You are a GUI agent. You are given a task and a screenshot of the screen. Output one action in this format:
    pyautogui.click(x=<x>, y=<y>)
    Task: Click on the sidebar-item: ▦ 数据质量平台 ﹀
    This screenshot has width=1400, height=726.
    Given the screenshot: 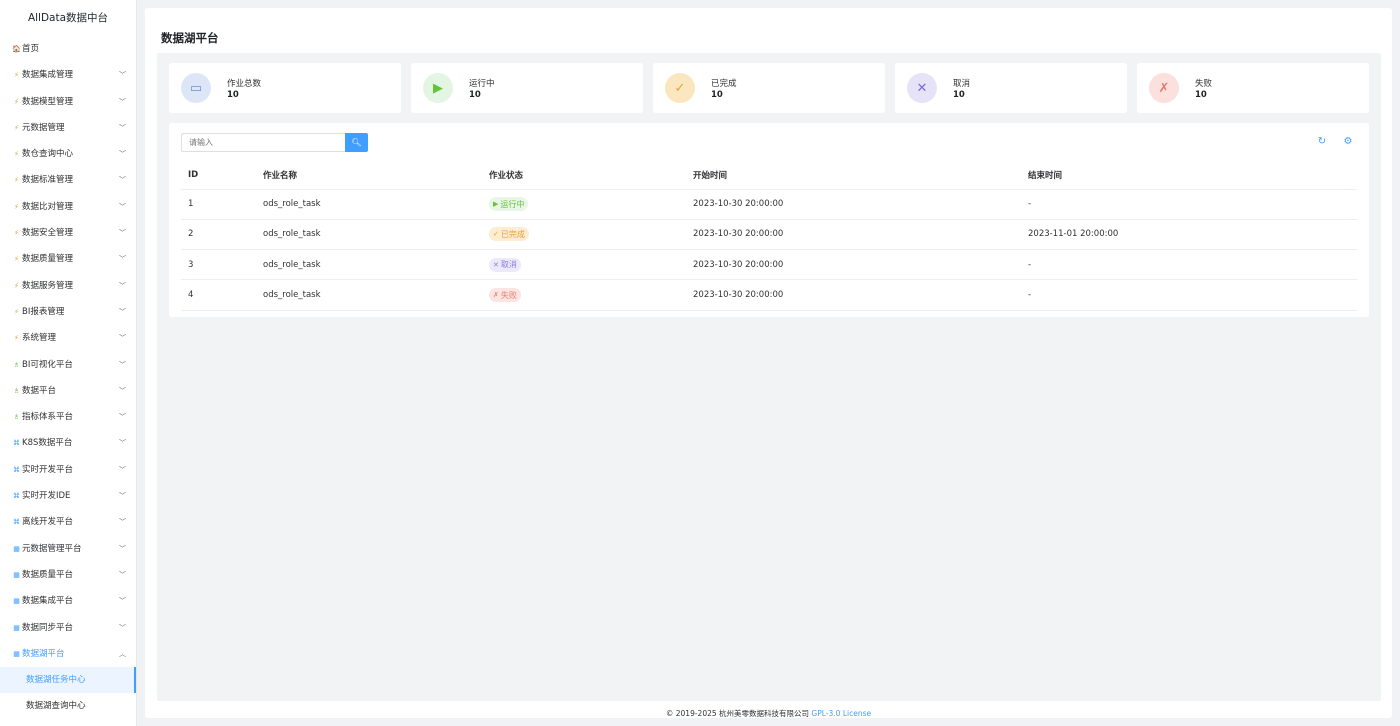 What is the action you would take?
    pyautogui.click(x=68, y=575)
    